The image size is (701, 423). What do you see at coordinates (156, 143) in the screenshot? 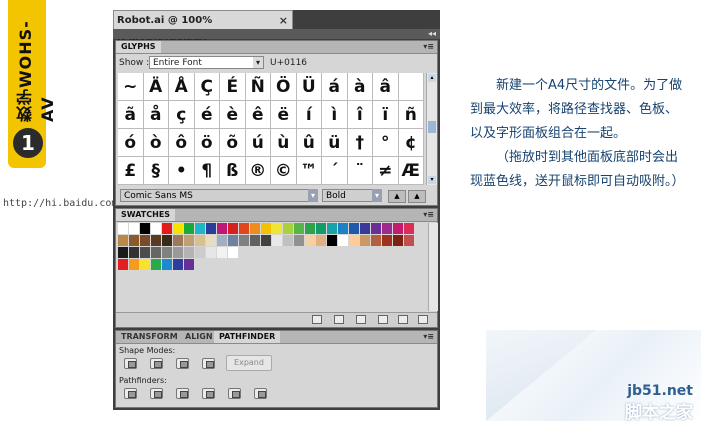
I see `glyph-cell: ò` at bounding box center [156, 143].